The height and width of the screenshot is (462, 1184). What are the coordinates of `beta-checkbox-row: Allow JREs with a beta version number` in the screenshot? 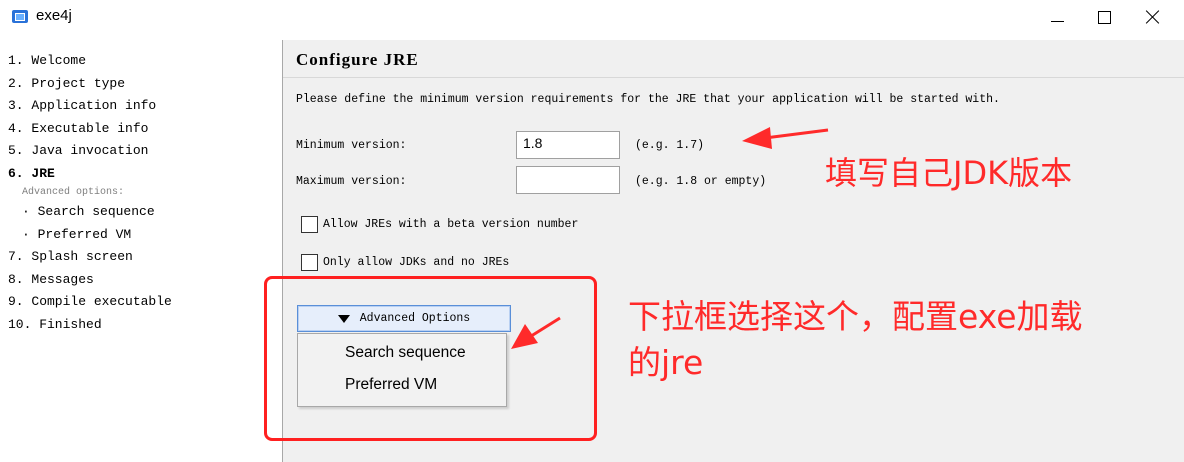 It's located at (439, 224).